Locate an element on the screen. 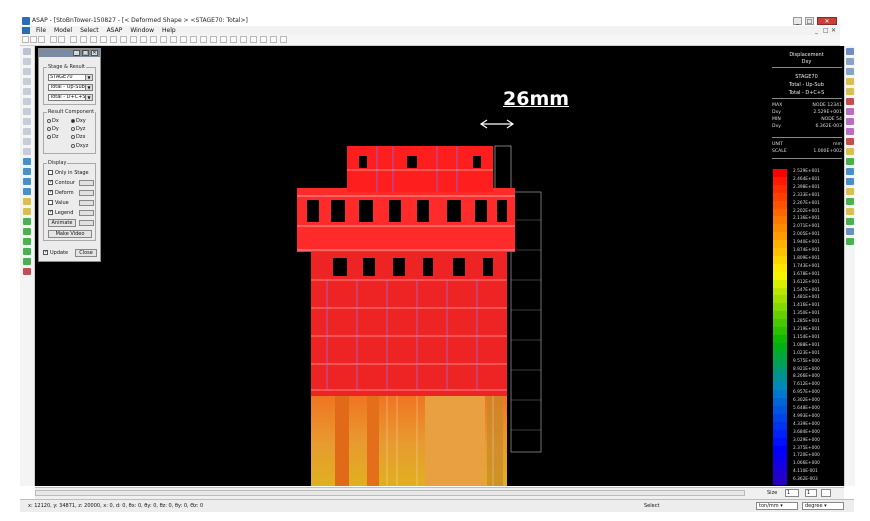  print-icon is located at coordinates (53, 39).